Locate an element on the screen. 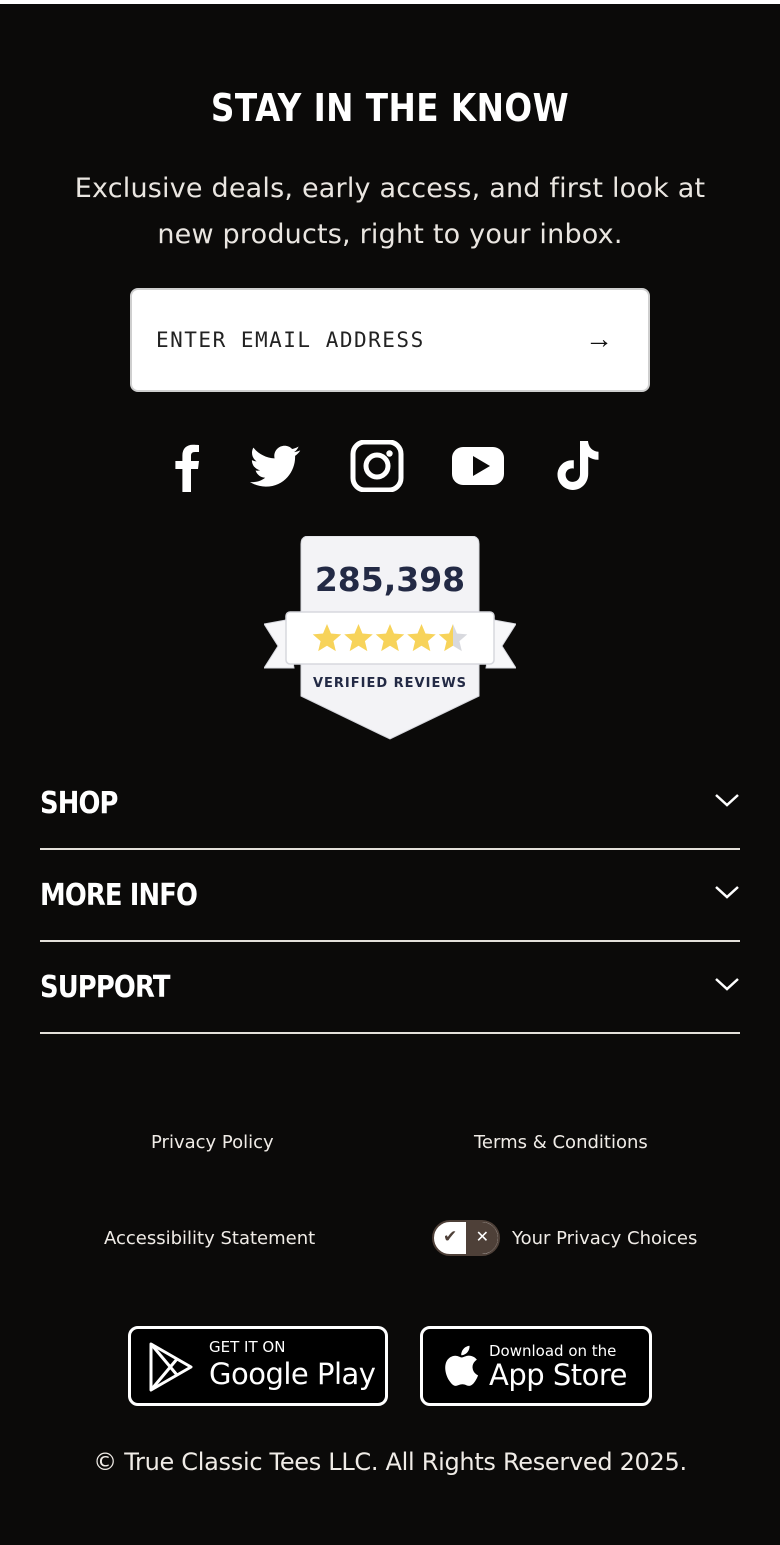 This screenshot has width=780, height=1545. submit-arrow-button: → is located at coordinates (599, 341).